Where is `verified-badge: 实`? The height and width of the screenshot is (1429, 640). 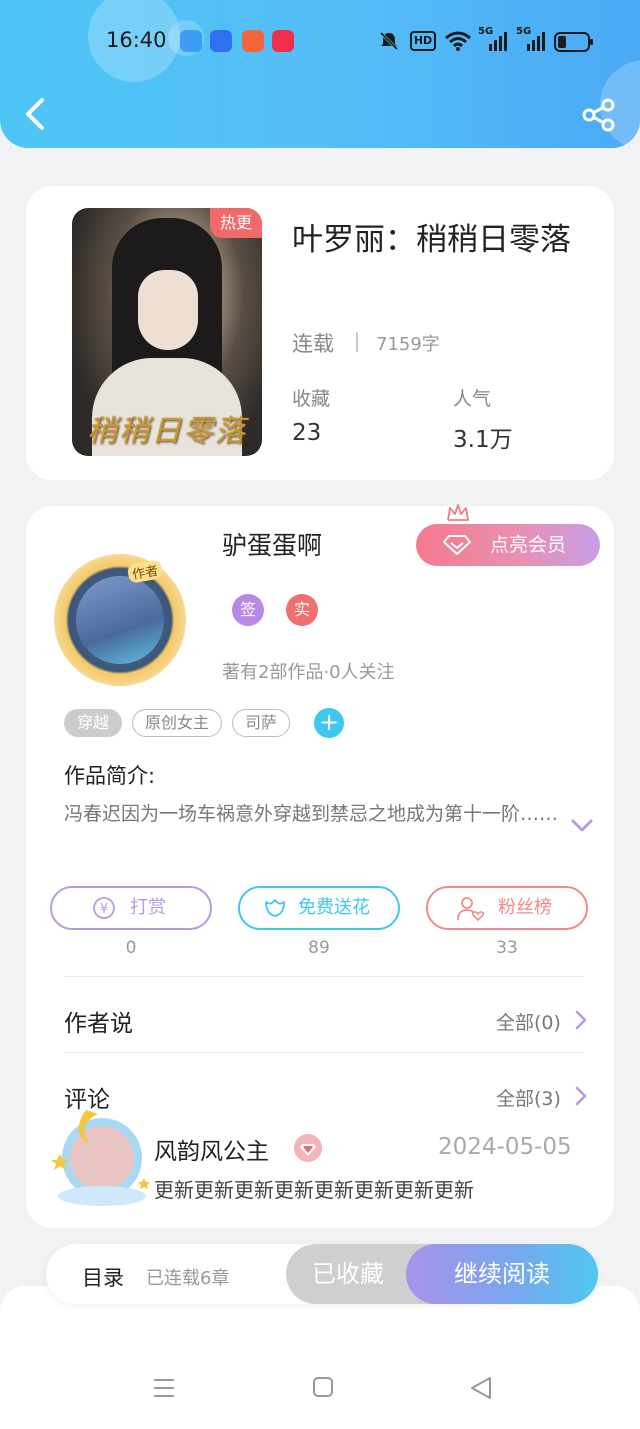 verified-badge: 实 is located at coordinates (302, 610).